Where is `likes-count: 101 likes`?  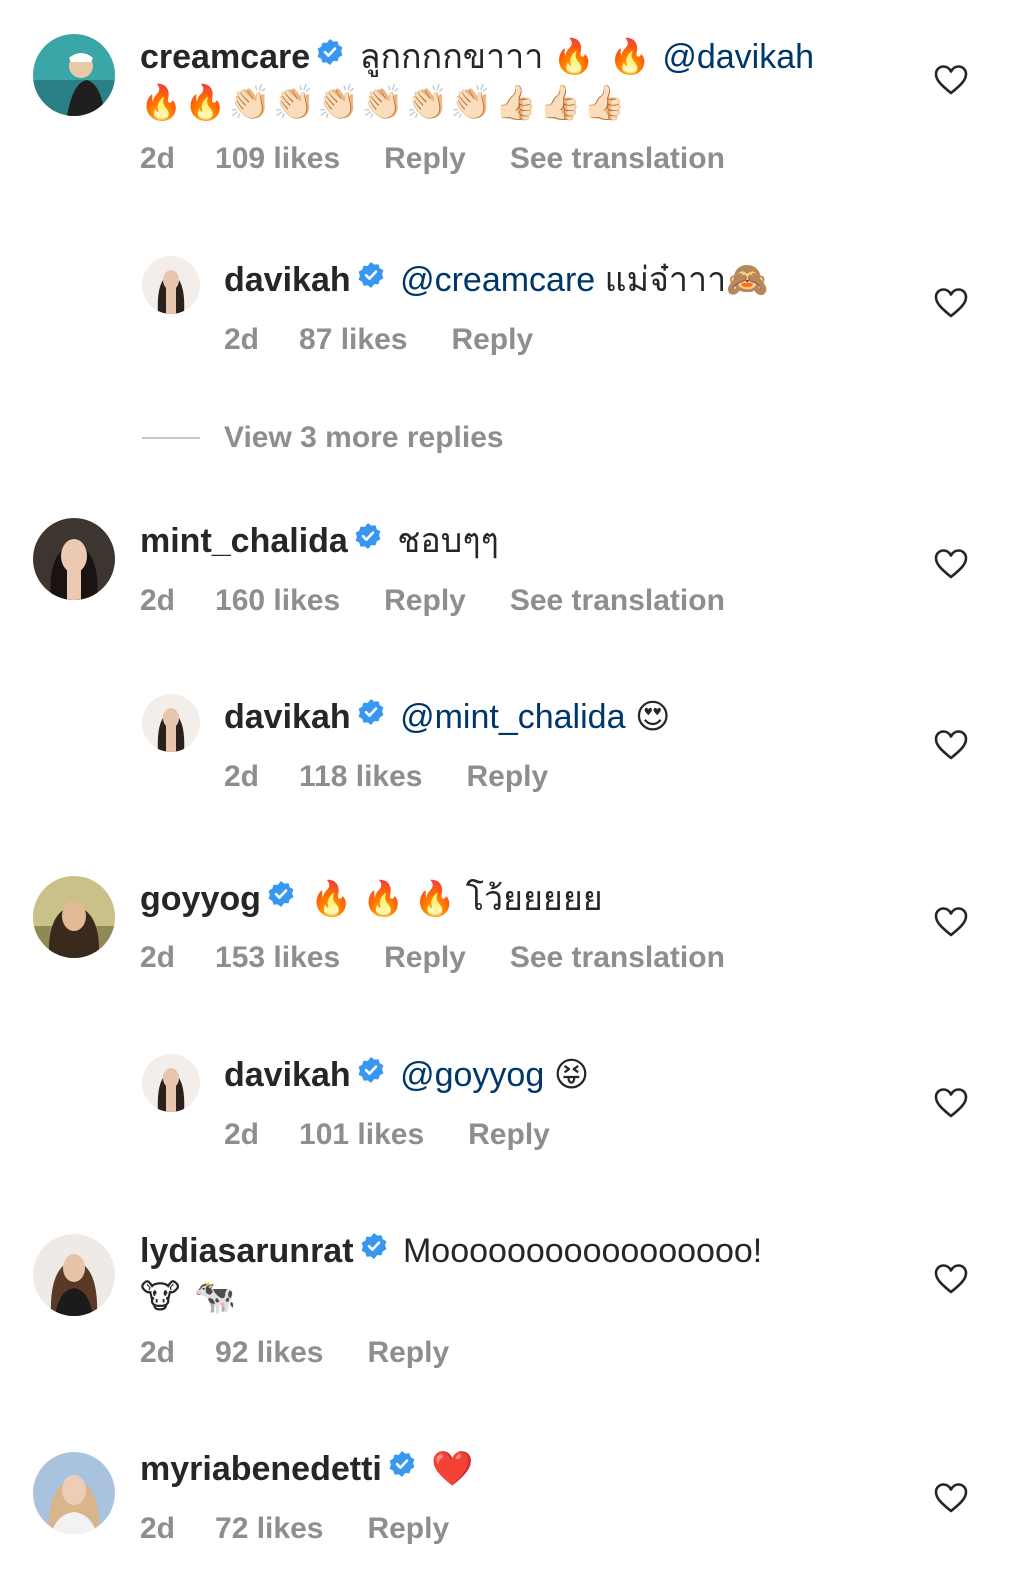
likes-count: 101 likes is located at coordinates (361, 1134).